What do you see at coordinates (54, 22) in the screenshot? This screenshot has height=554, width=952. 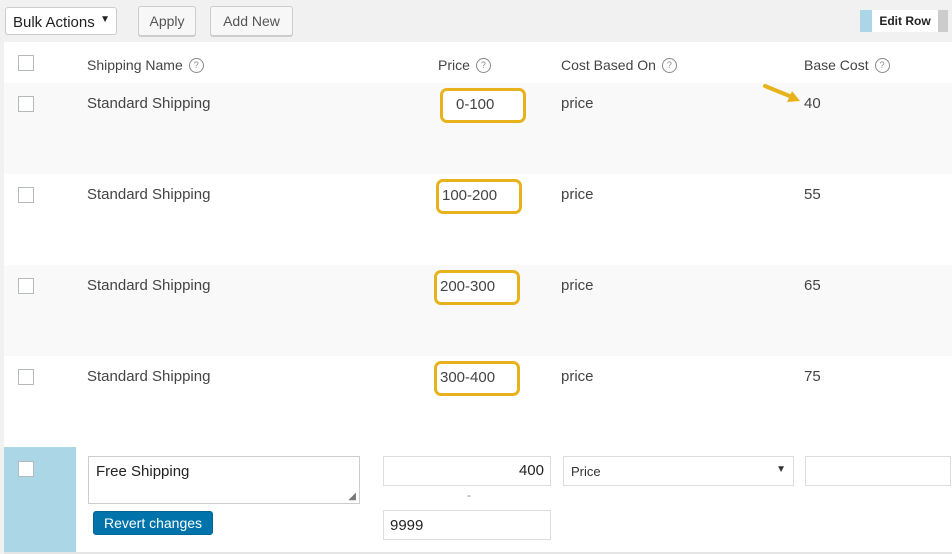 I see `bulk-actions-label: Bulk Actions` at bounding box center [54, 22].